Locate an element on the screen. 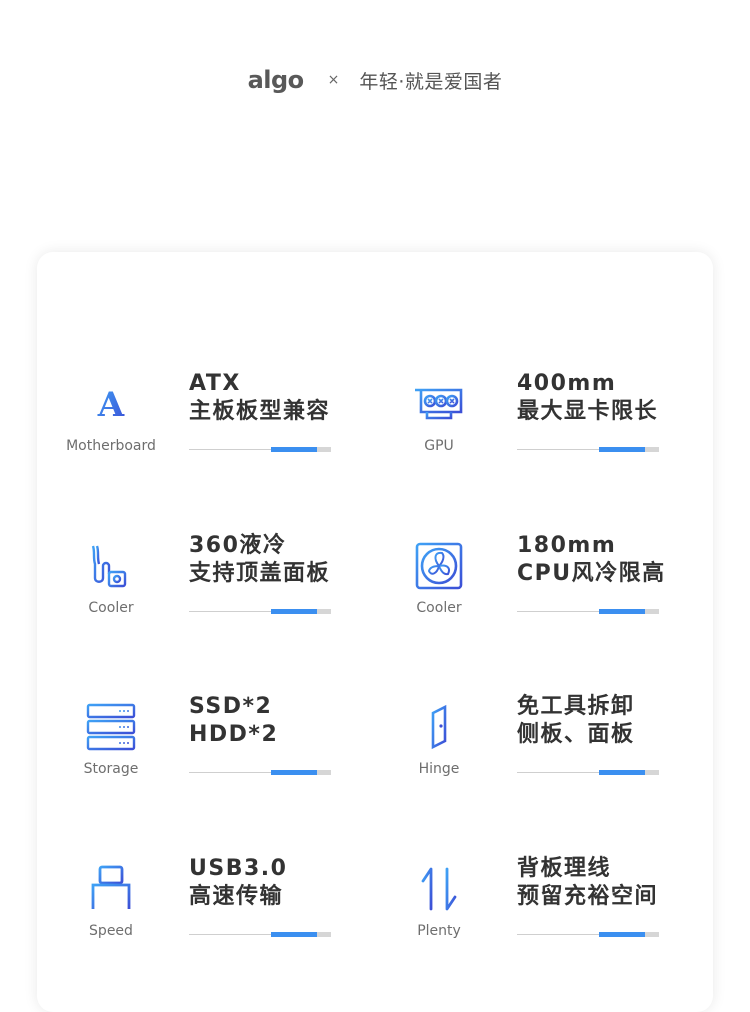  atx-letter-icon: A is located at coordinates (111, 404).